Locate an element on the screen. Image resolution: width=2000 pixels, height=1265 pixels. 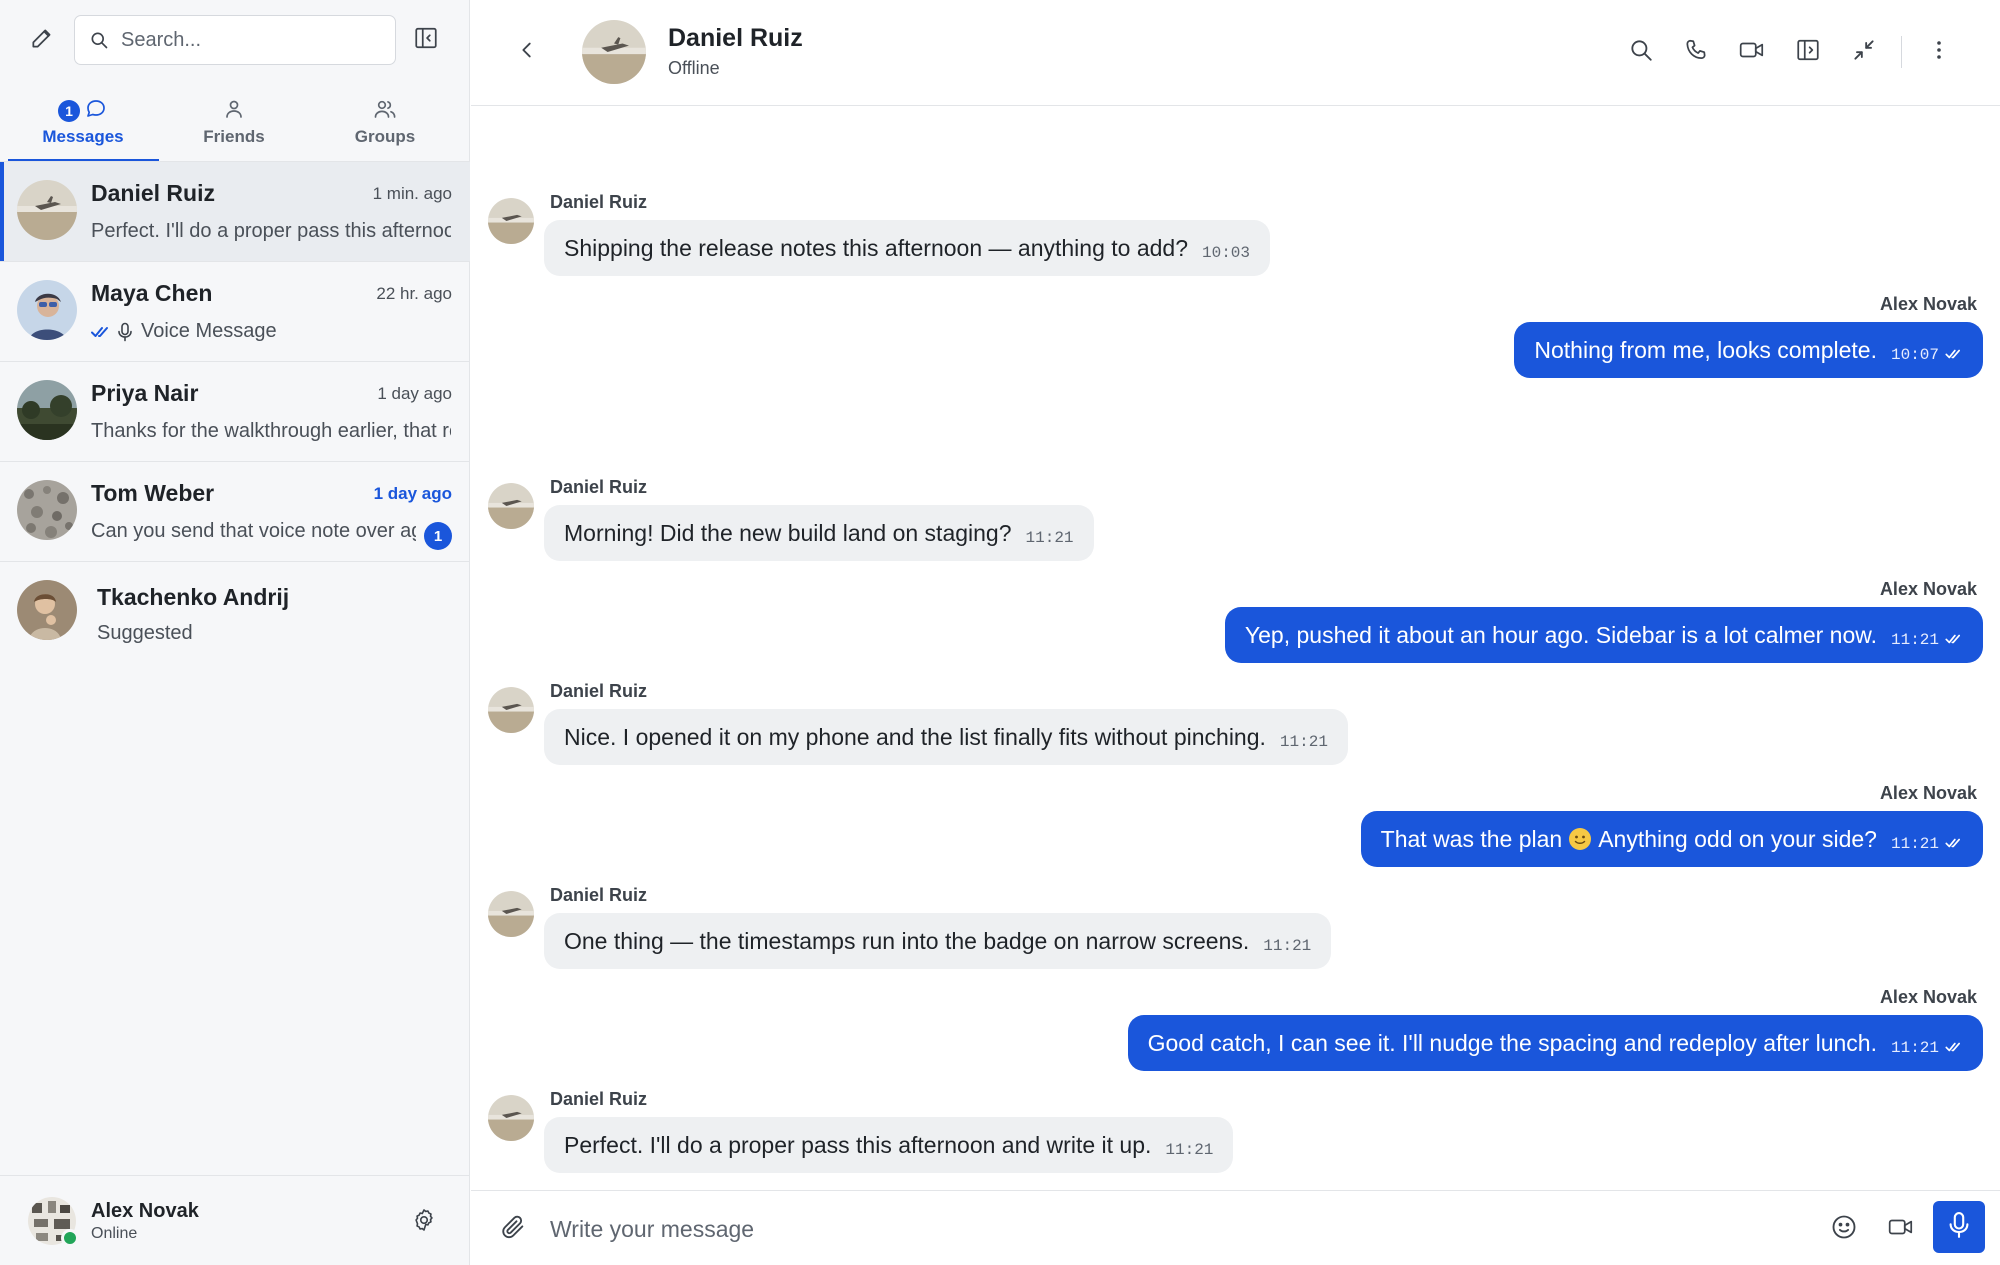
sidebar-collapse-button is located at coordinates (426, 40).